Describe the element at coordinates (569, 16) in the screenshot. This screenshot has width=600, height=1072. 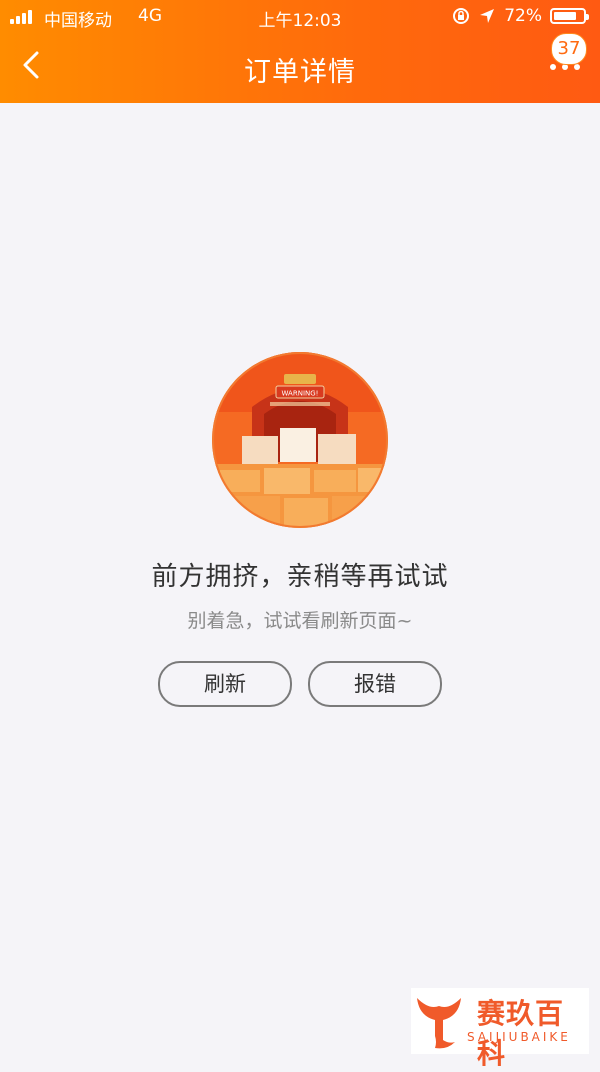
I see `battery-icon` at that location.